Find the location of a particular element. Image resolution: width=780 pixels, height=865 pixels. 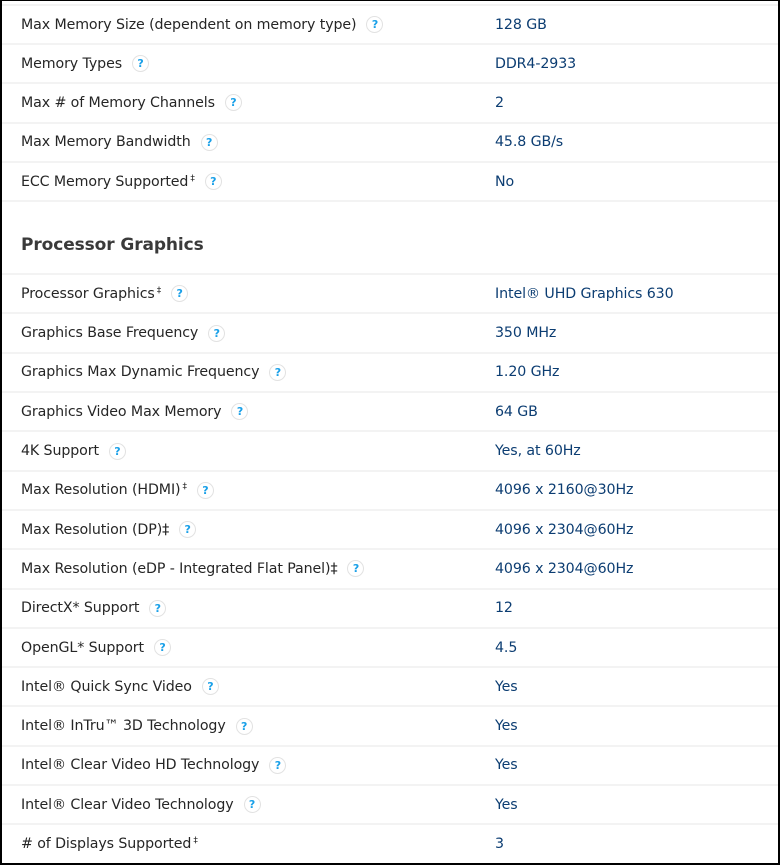

spec-label: Max Resolution (DP)‡? is located at coordinates (248, 530).